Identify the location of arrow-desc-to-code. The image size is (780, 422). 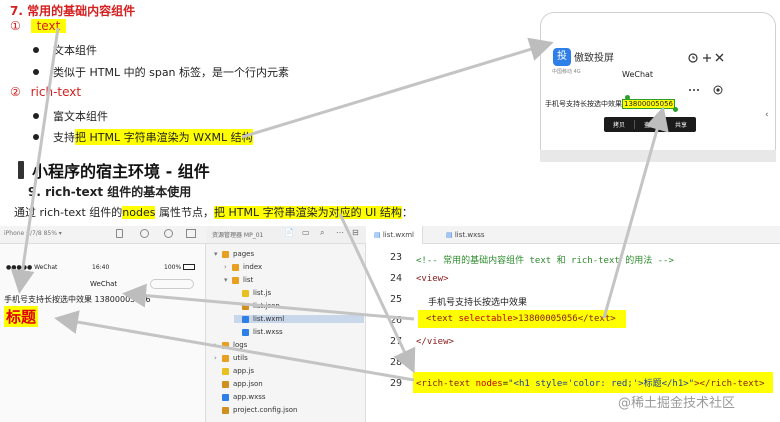
(377, 293).